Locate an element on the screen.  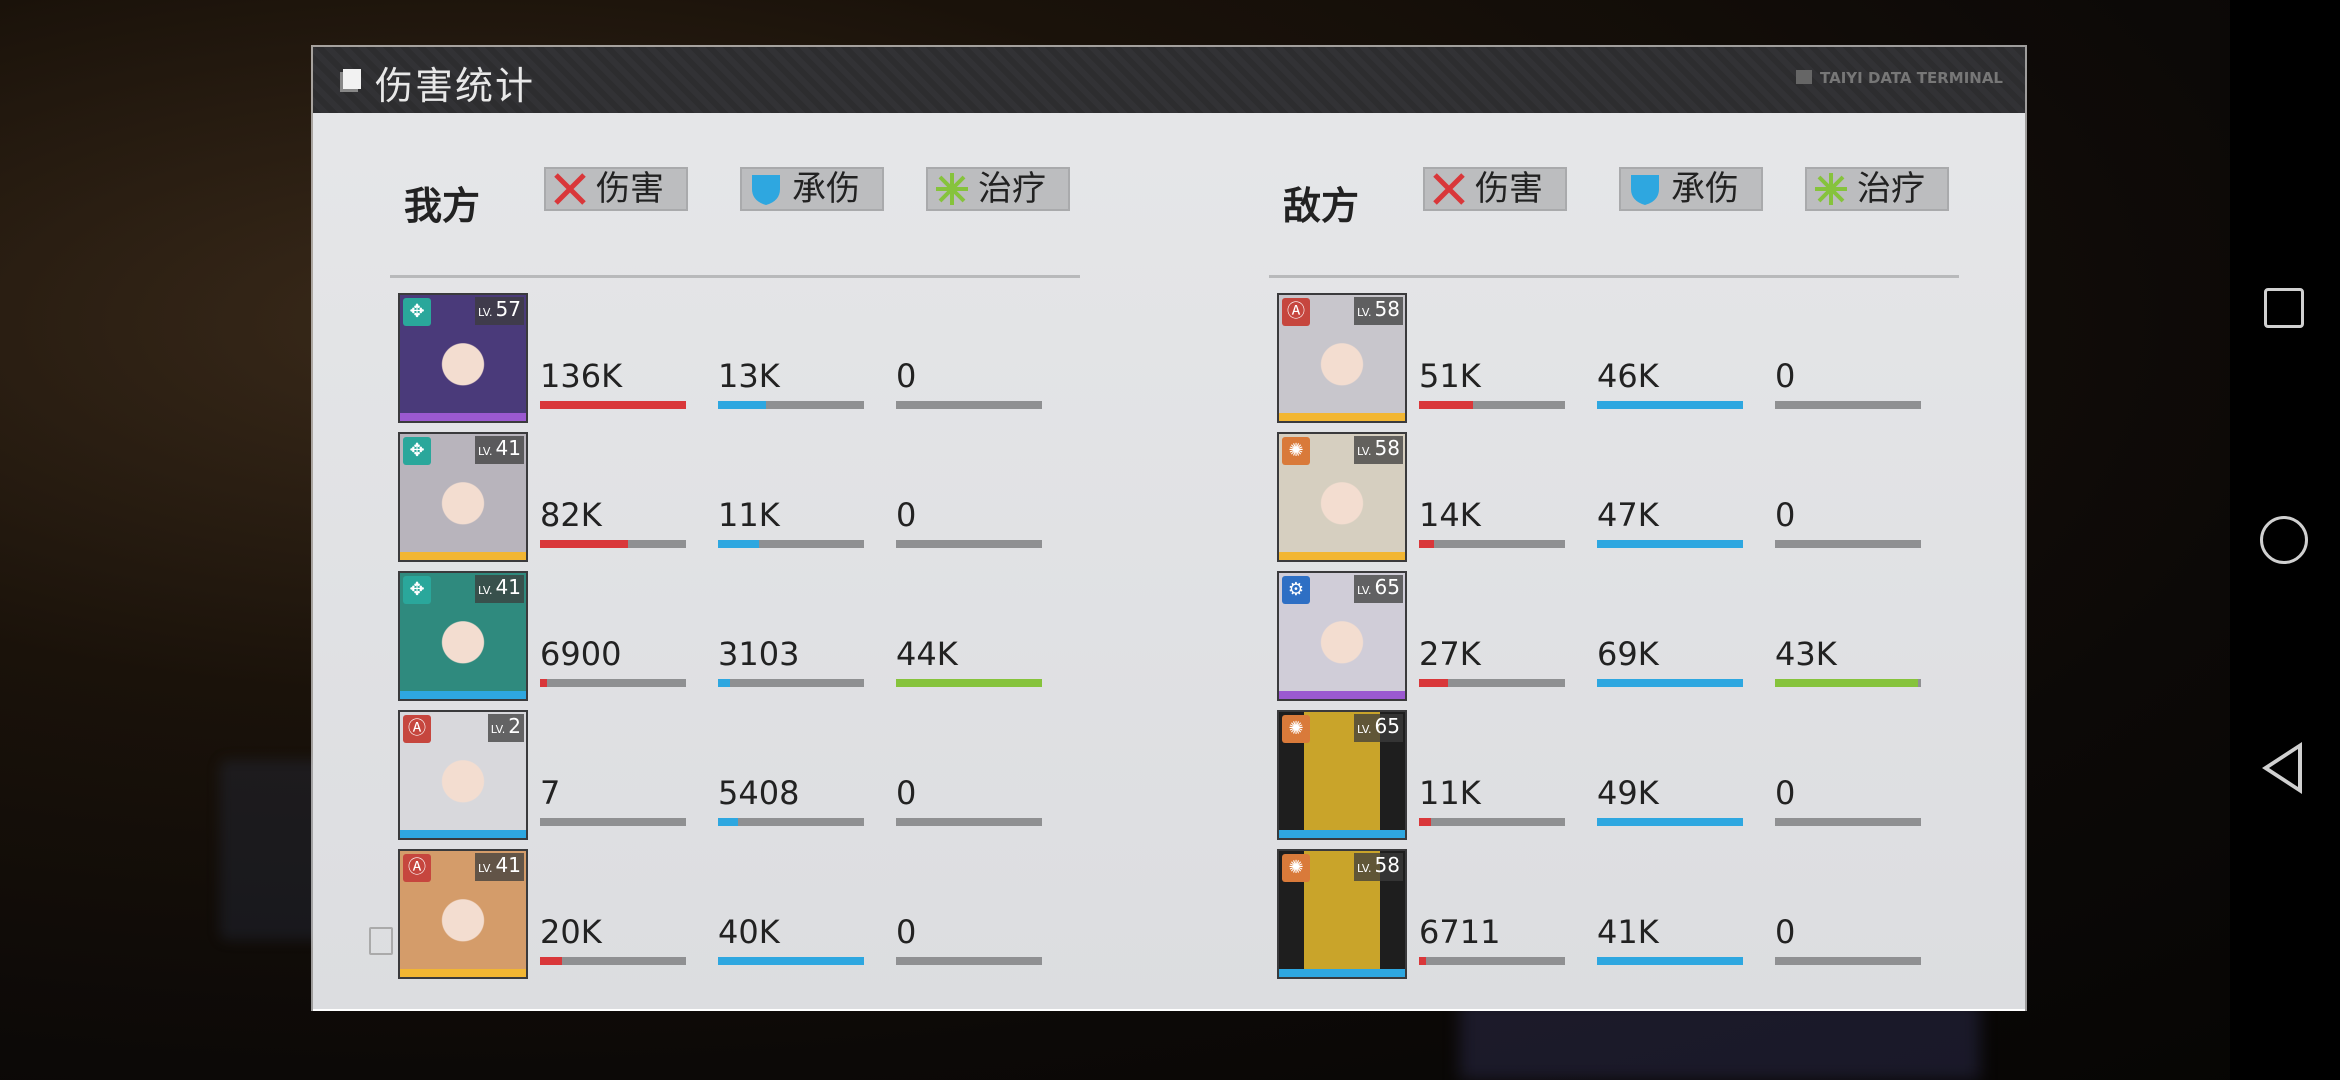
taken-value: 41K is located at coordinates (1628, 932).